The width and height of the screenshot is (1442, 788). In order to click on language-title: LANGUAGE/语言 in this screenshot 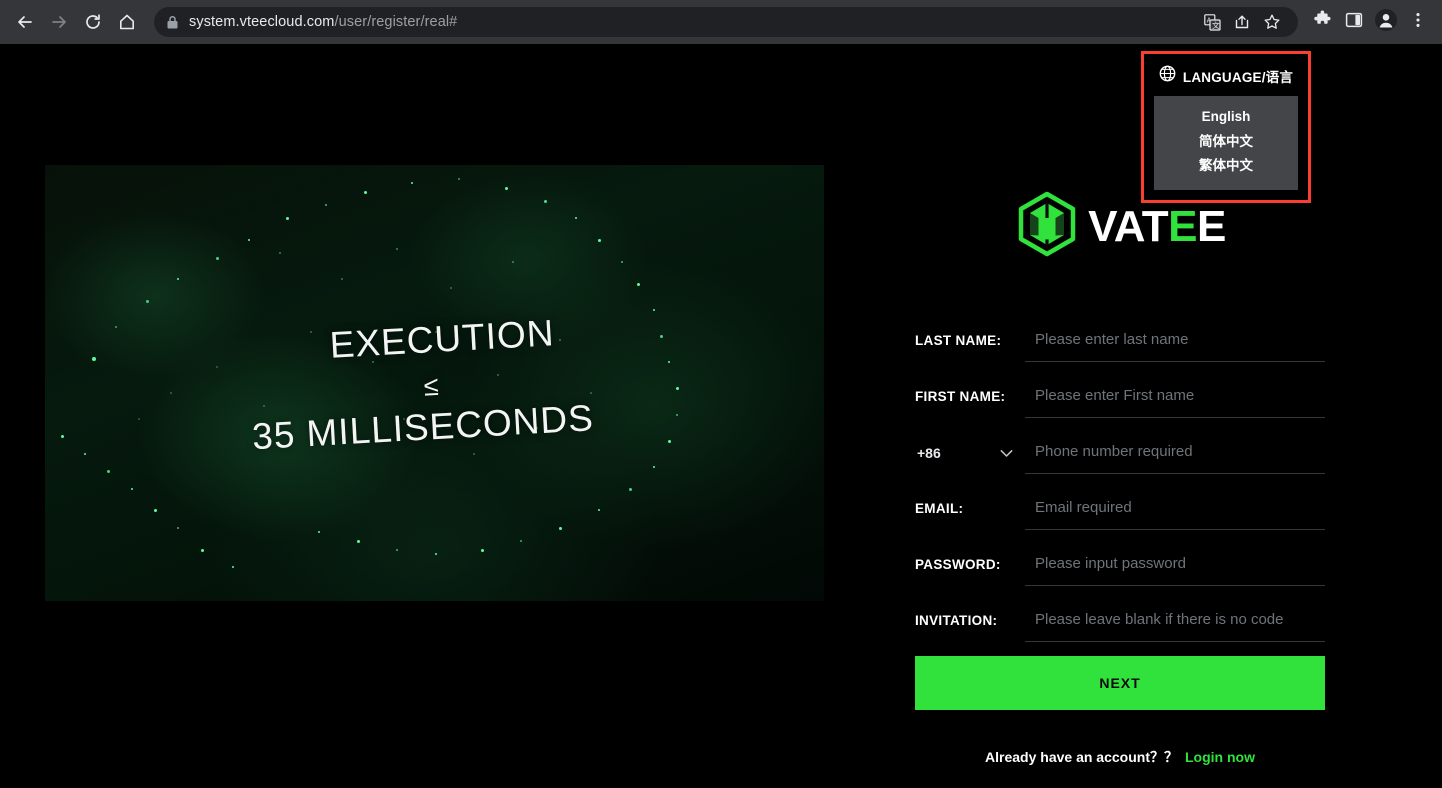, I will do `click(1238, 77)`.